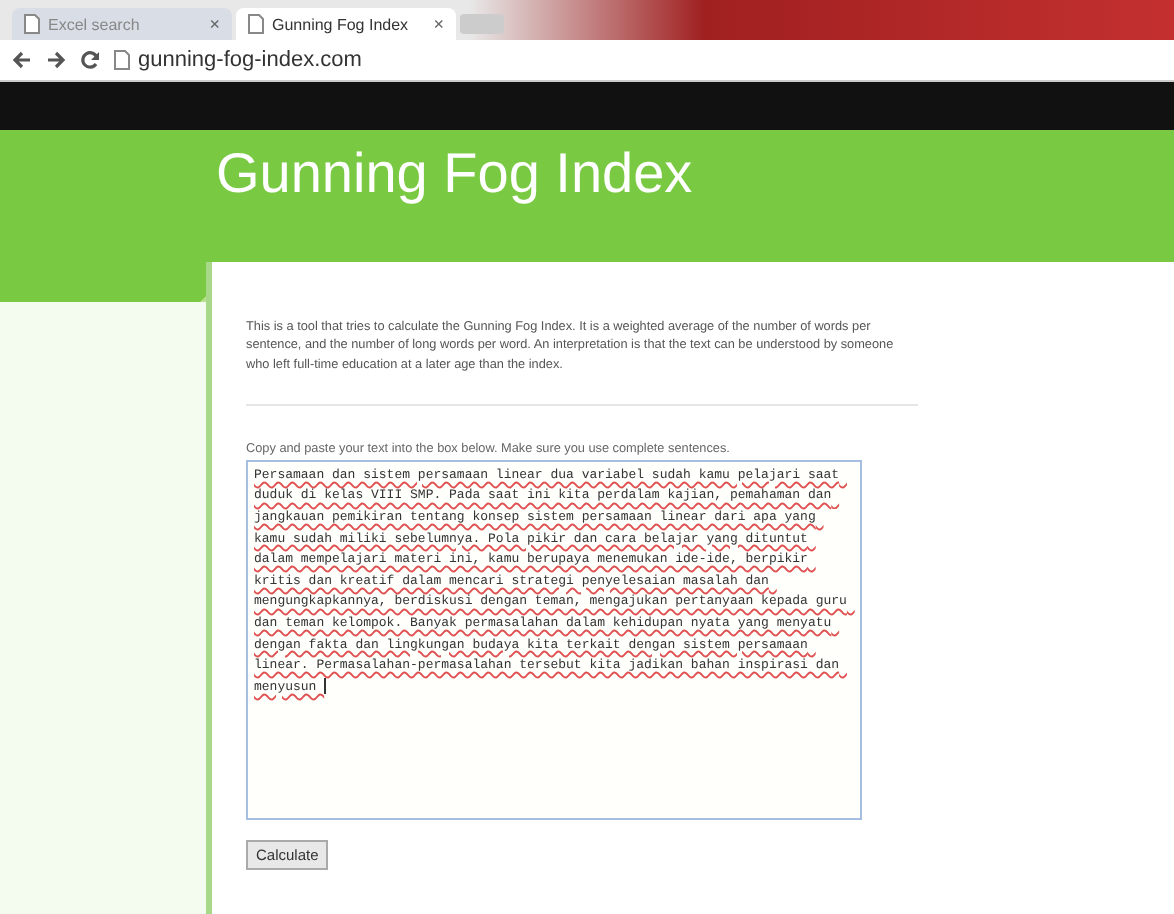 The width and height of the screenshot is (1174, 914). What do you see at coordinates (346, 24) in the screenshot?
I see `browser-tab: Gunning Fog Index ×` at bounding box center [346, 24].